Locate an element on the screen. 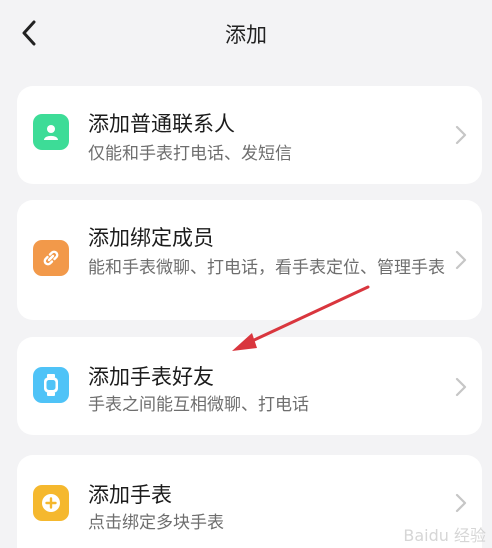 The width and height of the screenshot is (492, 548). card-title: 添加绑定成员 is located at coordinates (151, 238).